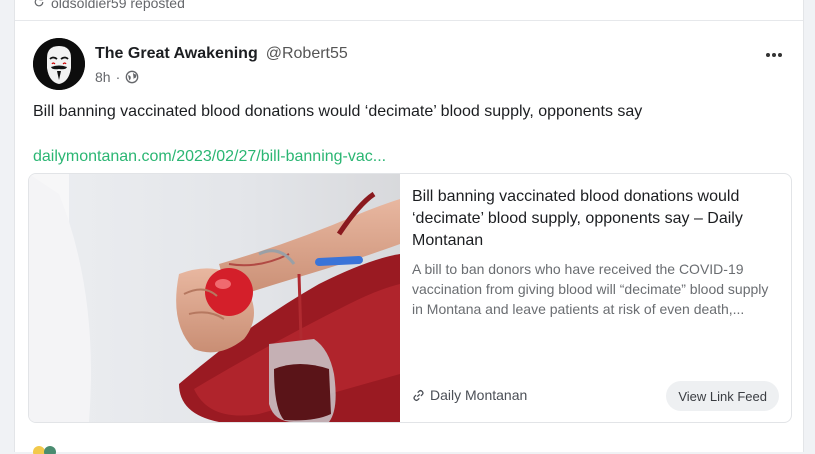 The image size is (815, 454). I want to click on card-source-name: Daily Montanan, so click(479, 395).